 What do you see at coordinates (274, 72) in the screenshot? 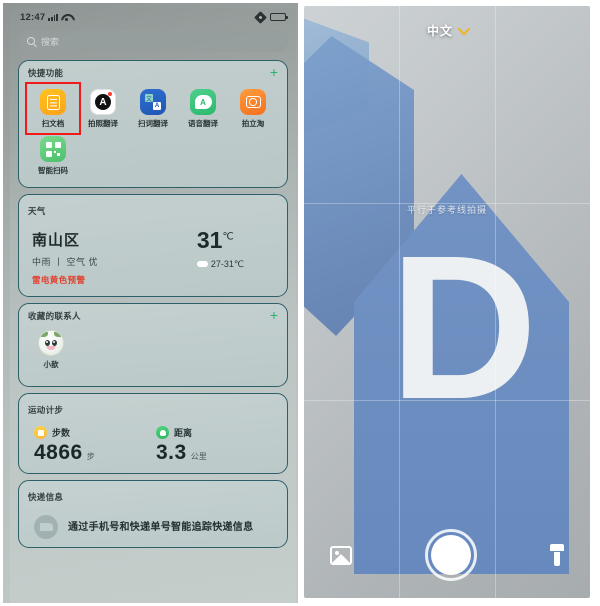
I see `quick-functions-add-button: +` at bounding box center [274, 72].